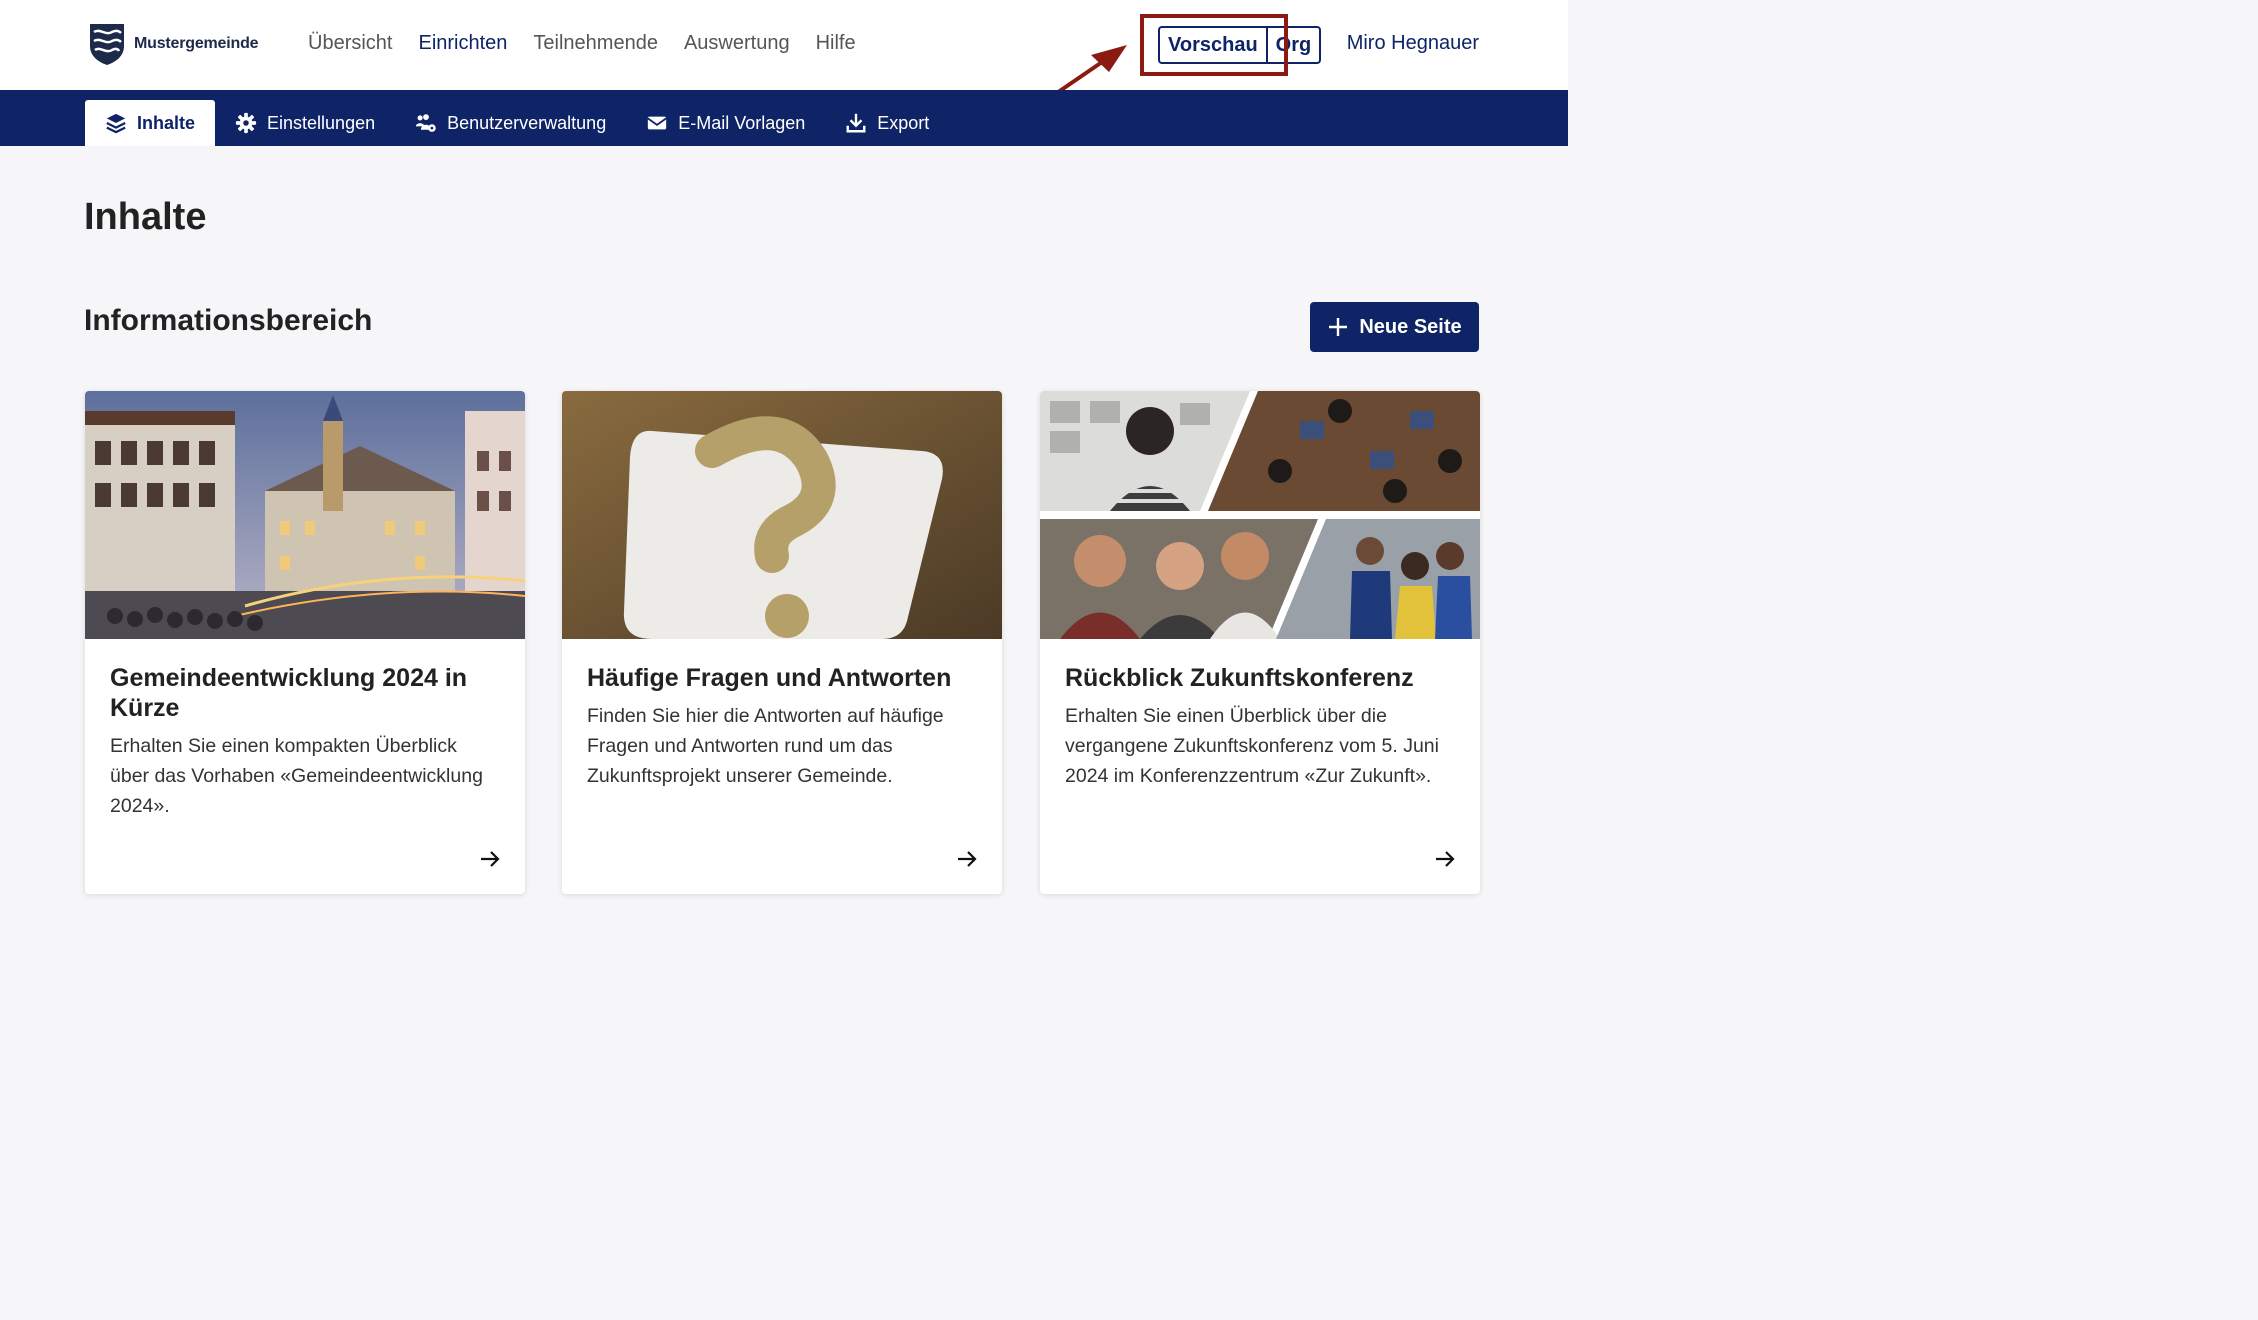 This screenshot has height=1320, width=2258. I want to click on tab-email-vorlagen-label: E-Mail Vorlagen, so click(742, 122).